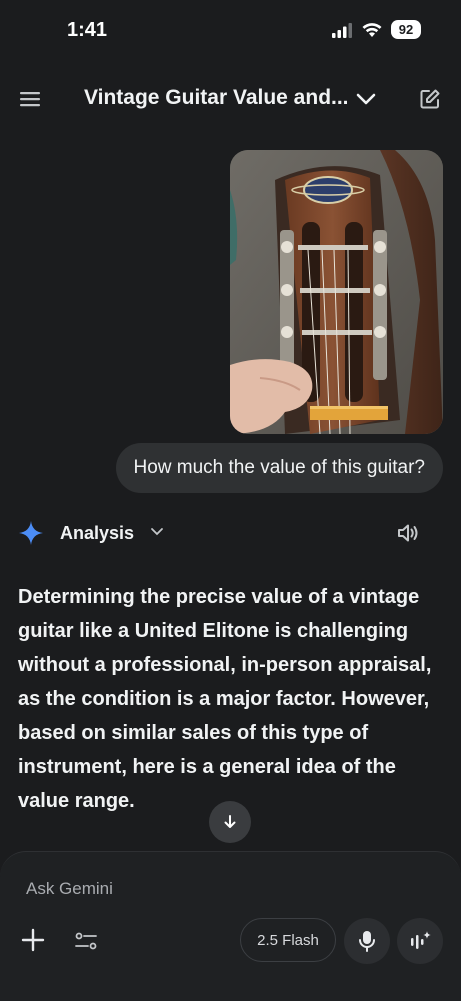  I want to click on microphone-button, so click(367, 941).